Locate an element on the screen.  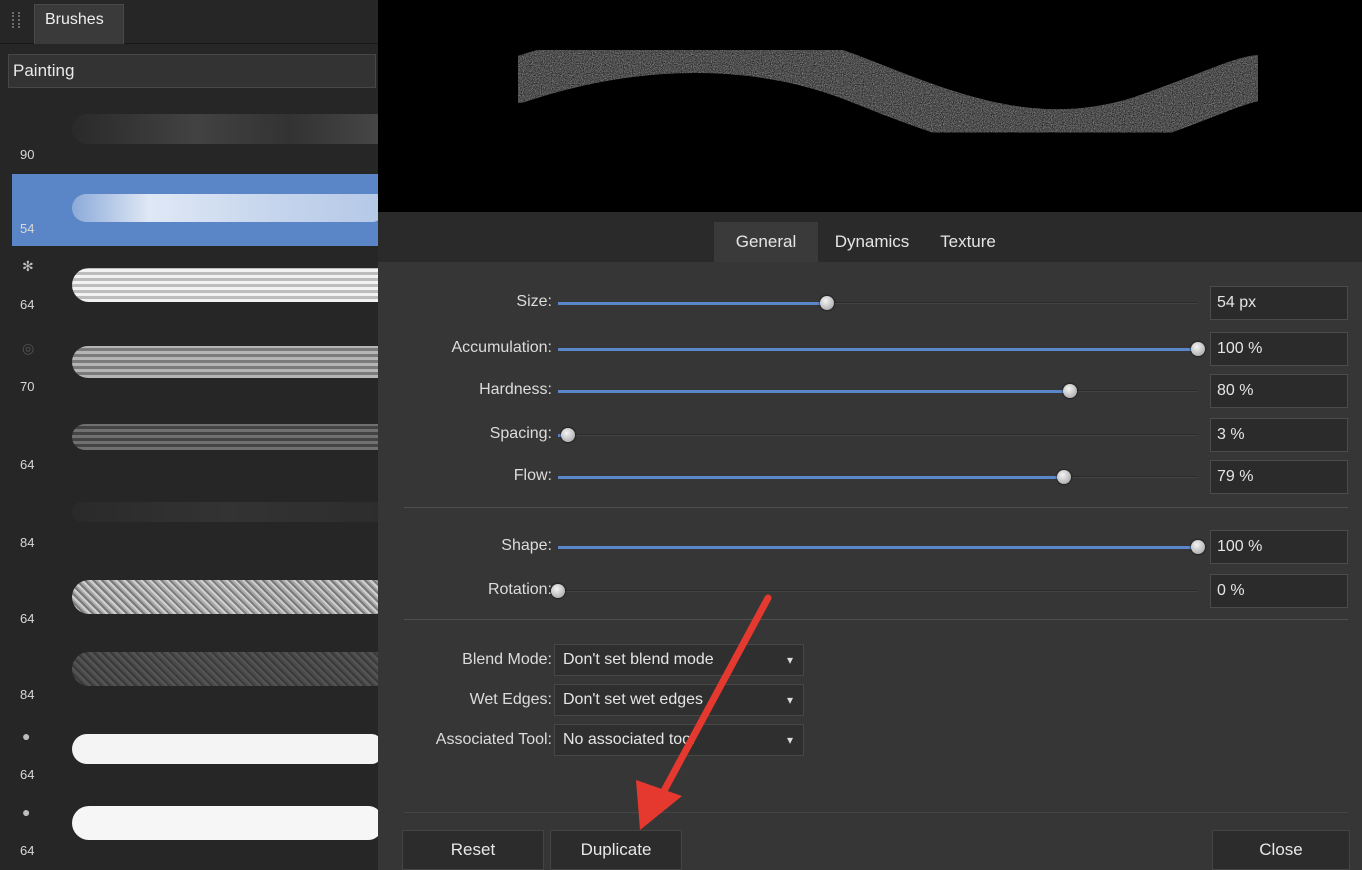
associated-tool-dropdown: No associated tool ▾ is located at coordinates (679, 740).